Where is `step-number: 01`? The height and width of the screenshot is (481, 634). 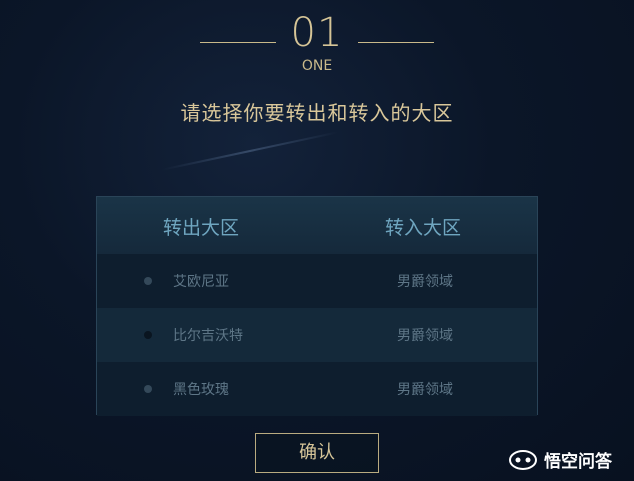
step-number: 01 is located at coordinates (317, 33).